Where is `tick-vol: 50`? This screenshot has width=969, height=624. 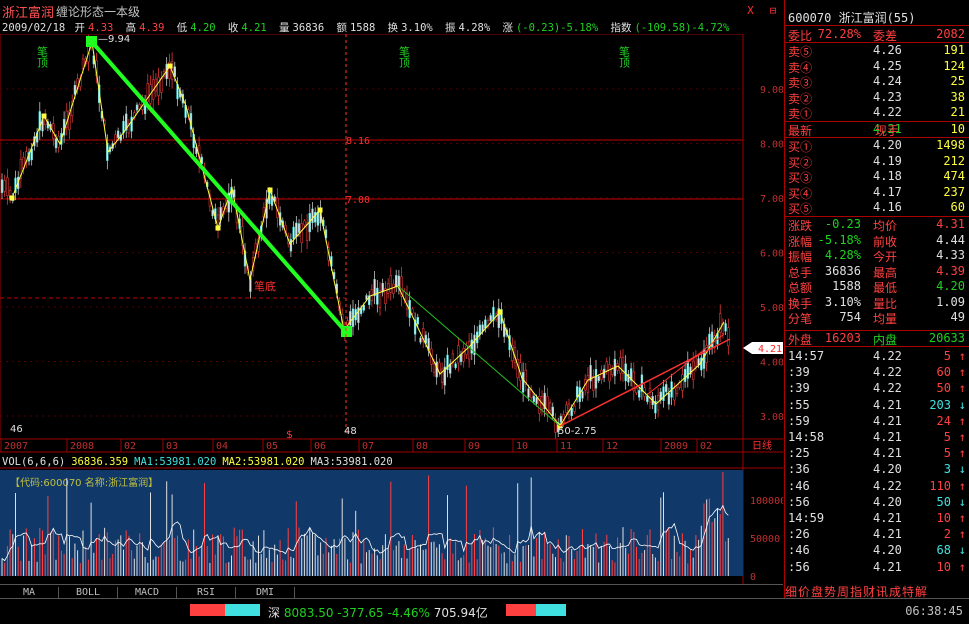 tick-vol: 50 is located at coordinates (943, 388).